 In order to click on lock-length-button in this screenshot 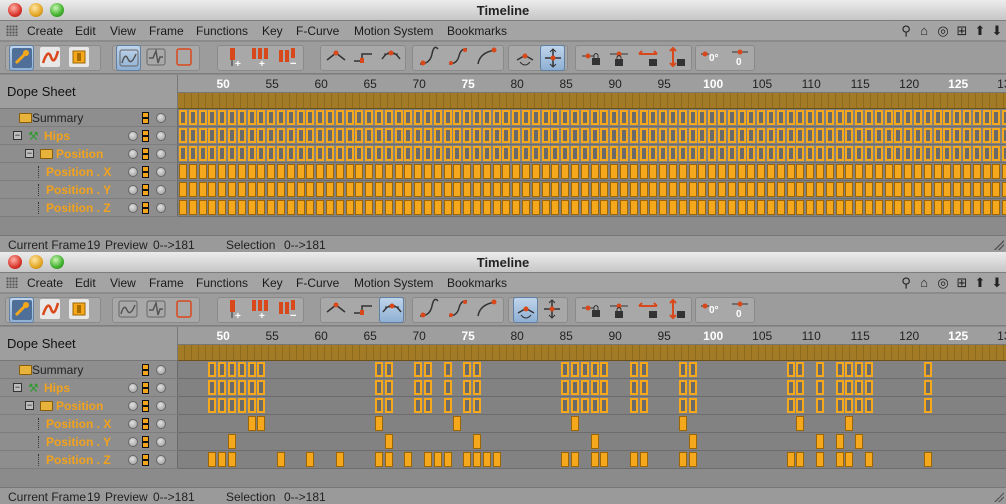, I will do `click(676, 58)`.